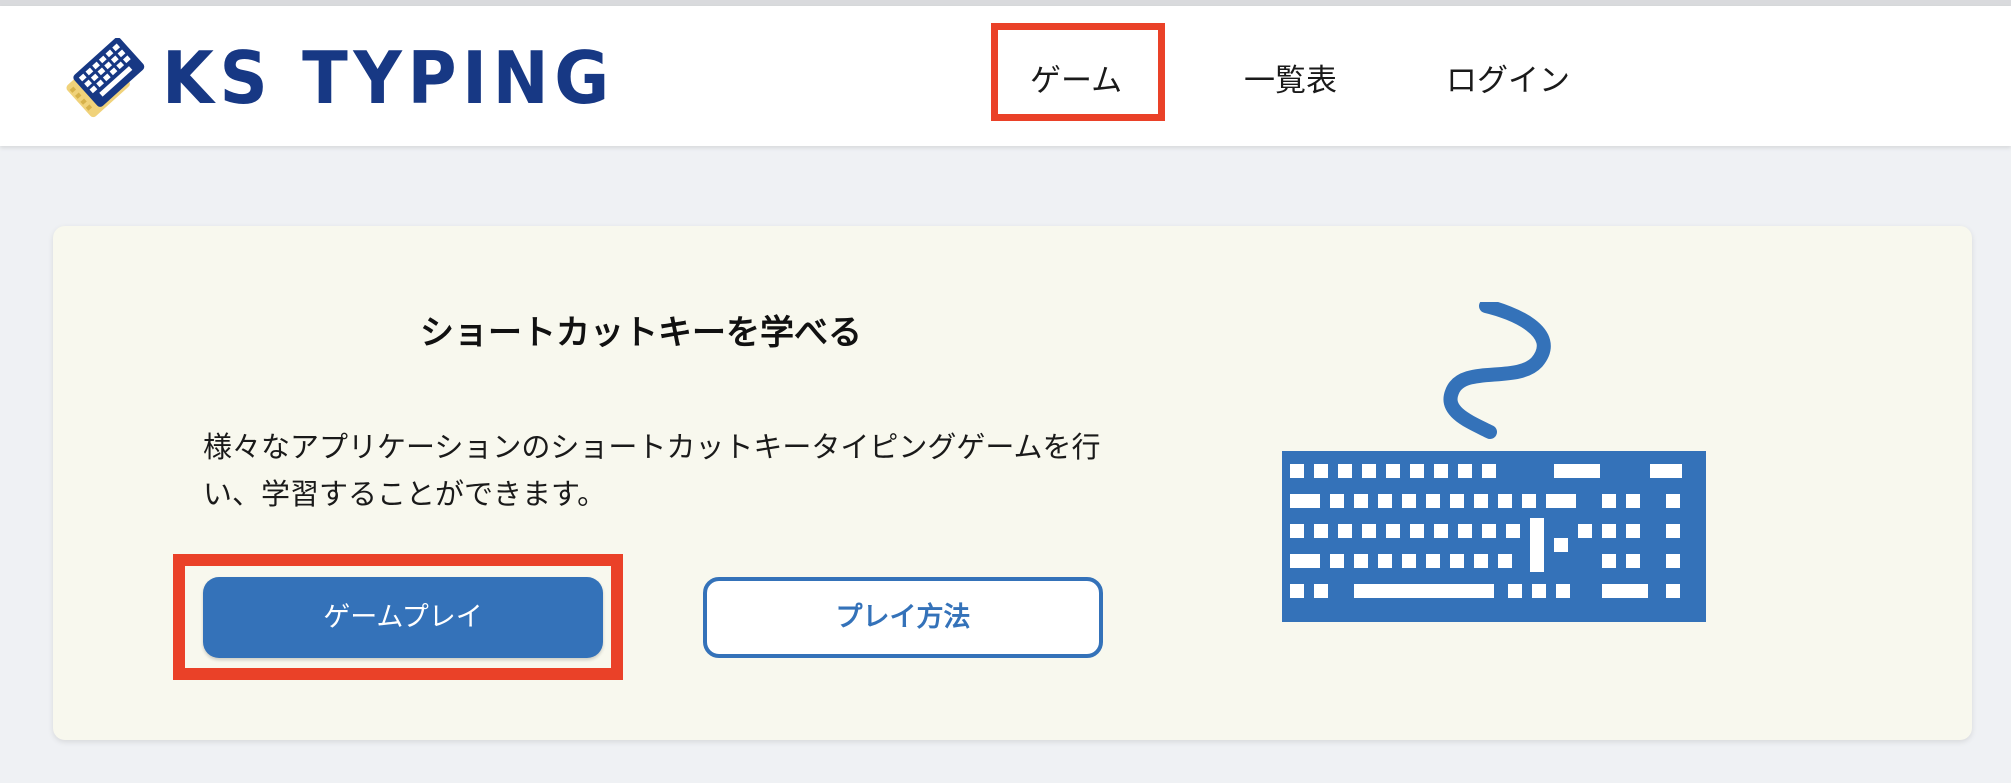  Describe the element at coordinates (105, 78) in the screenshot. I see `keyboard-logo-icon` at that location.